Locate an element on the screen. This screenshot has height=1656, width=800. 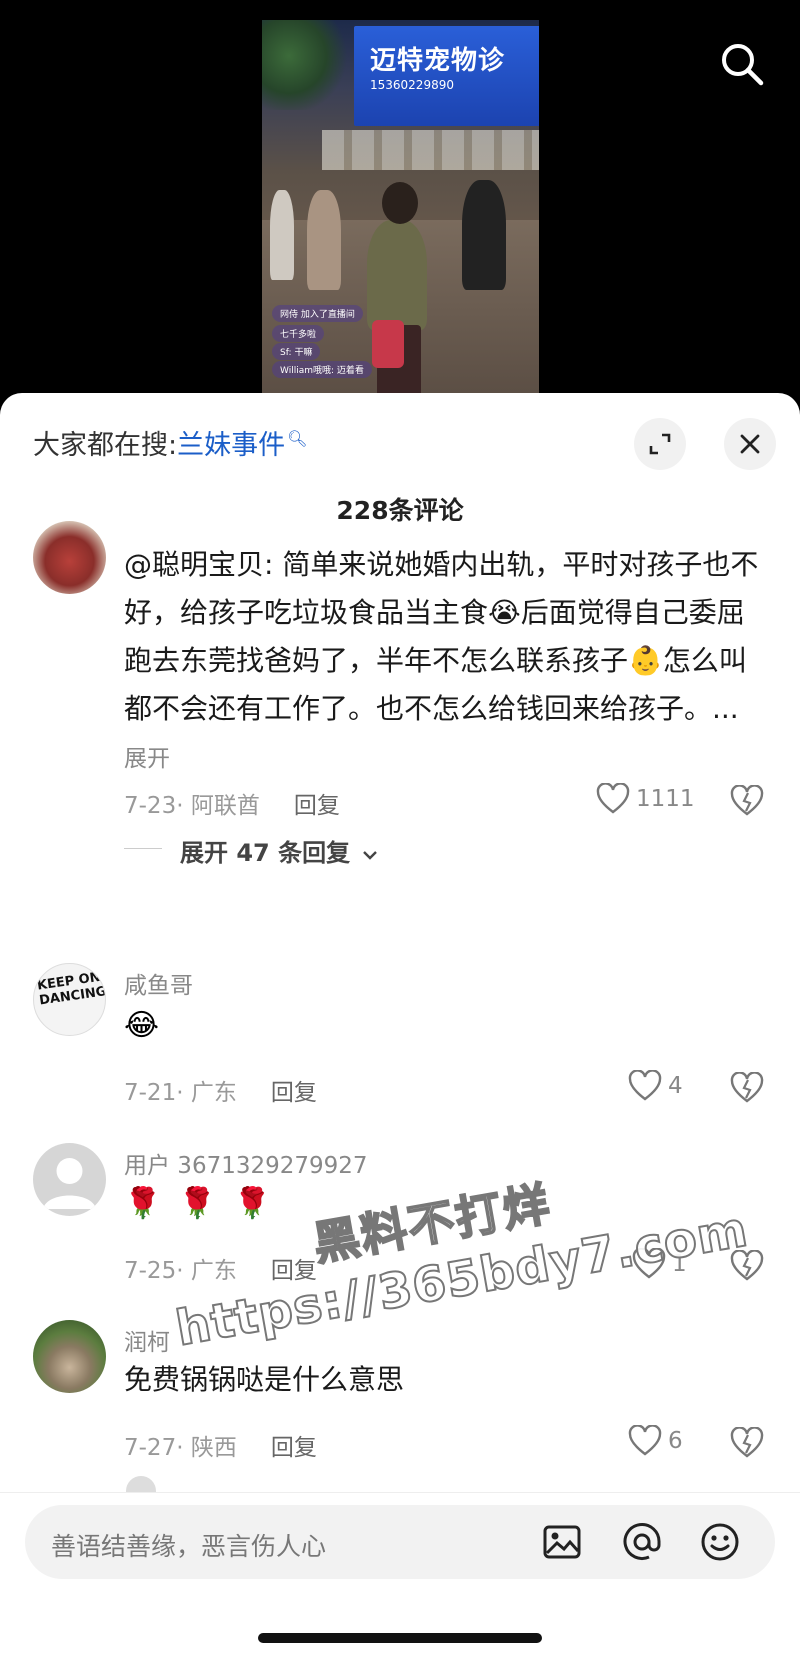
comment-username: 咸鱼哥 is located at coordinates (158, 983).